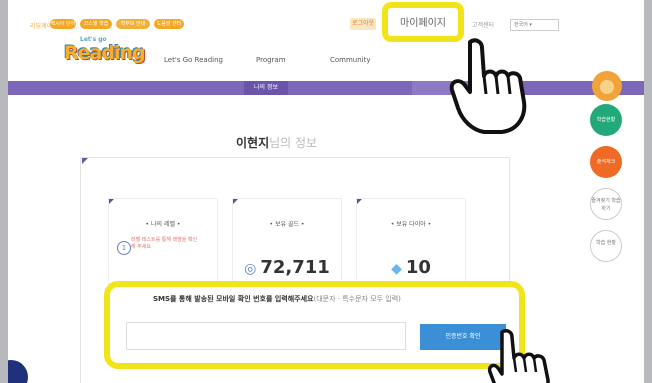 The height and width of the screenshot is (383, 652). Describe the element at coordinates (266, 336) in the screenshot. I see `sms-code-input` at that location.